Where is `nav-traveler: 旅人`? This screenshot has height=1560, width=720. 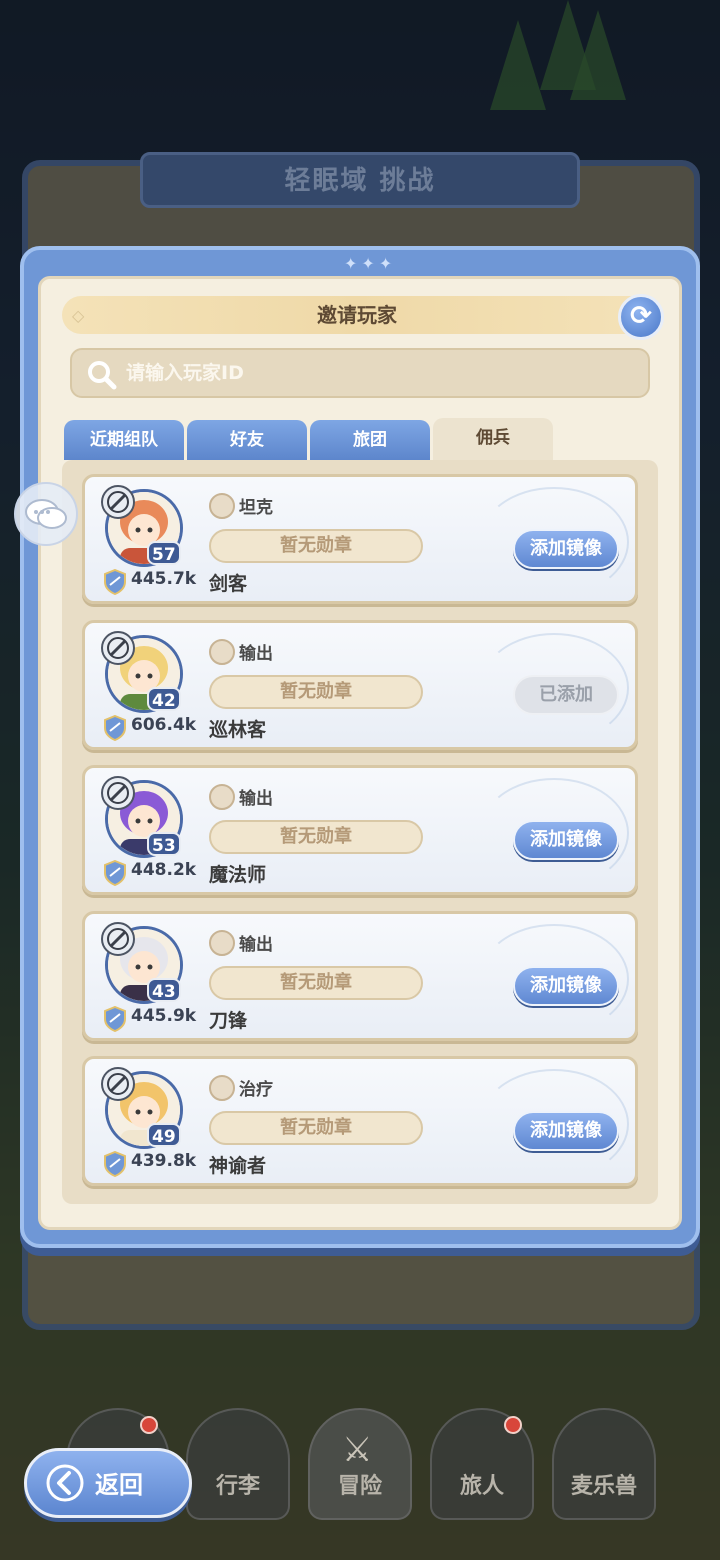
nav-traveler: 旅人 is located at coordinates (482, 1464).